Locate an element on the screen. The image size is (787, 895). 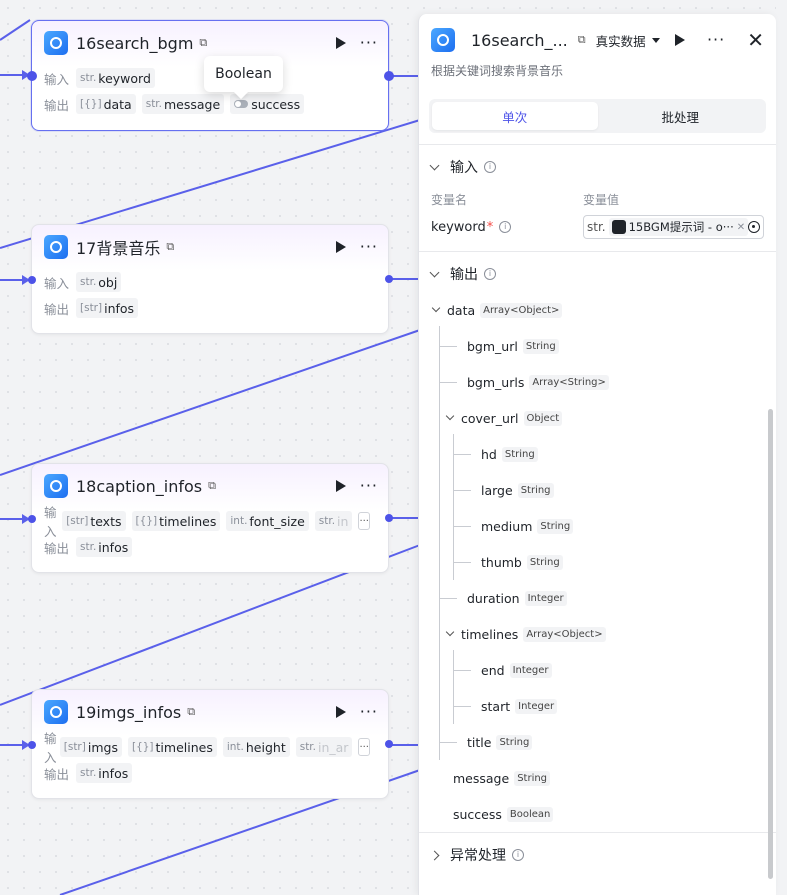
chevron-right-icon is located at coordinates (434, 855).